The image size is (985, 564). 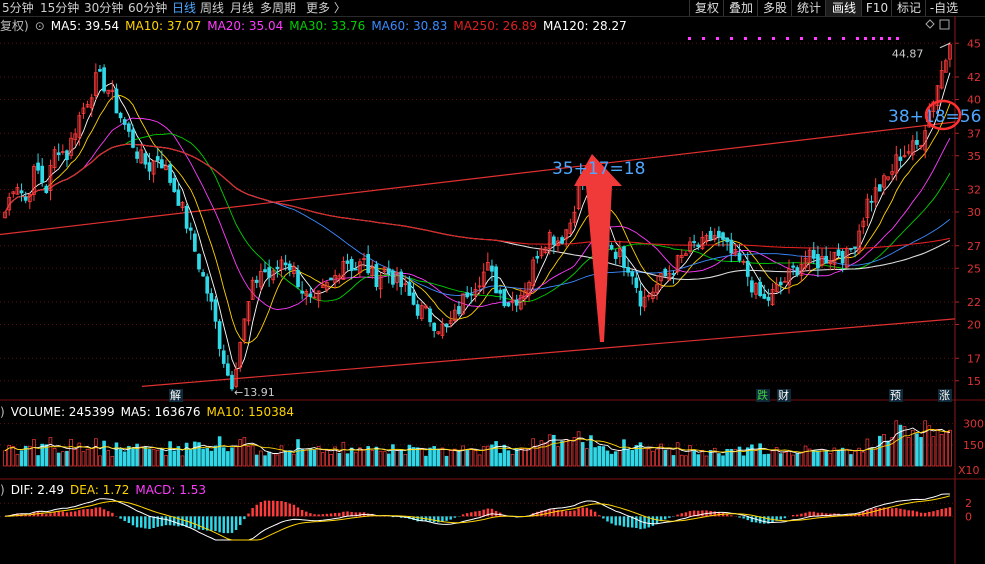 What do you see at coordinates (477, 517) in the screenshot?
I see `macd-line` at bounding box center [477, 517].